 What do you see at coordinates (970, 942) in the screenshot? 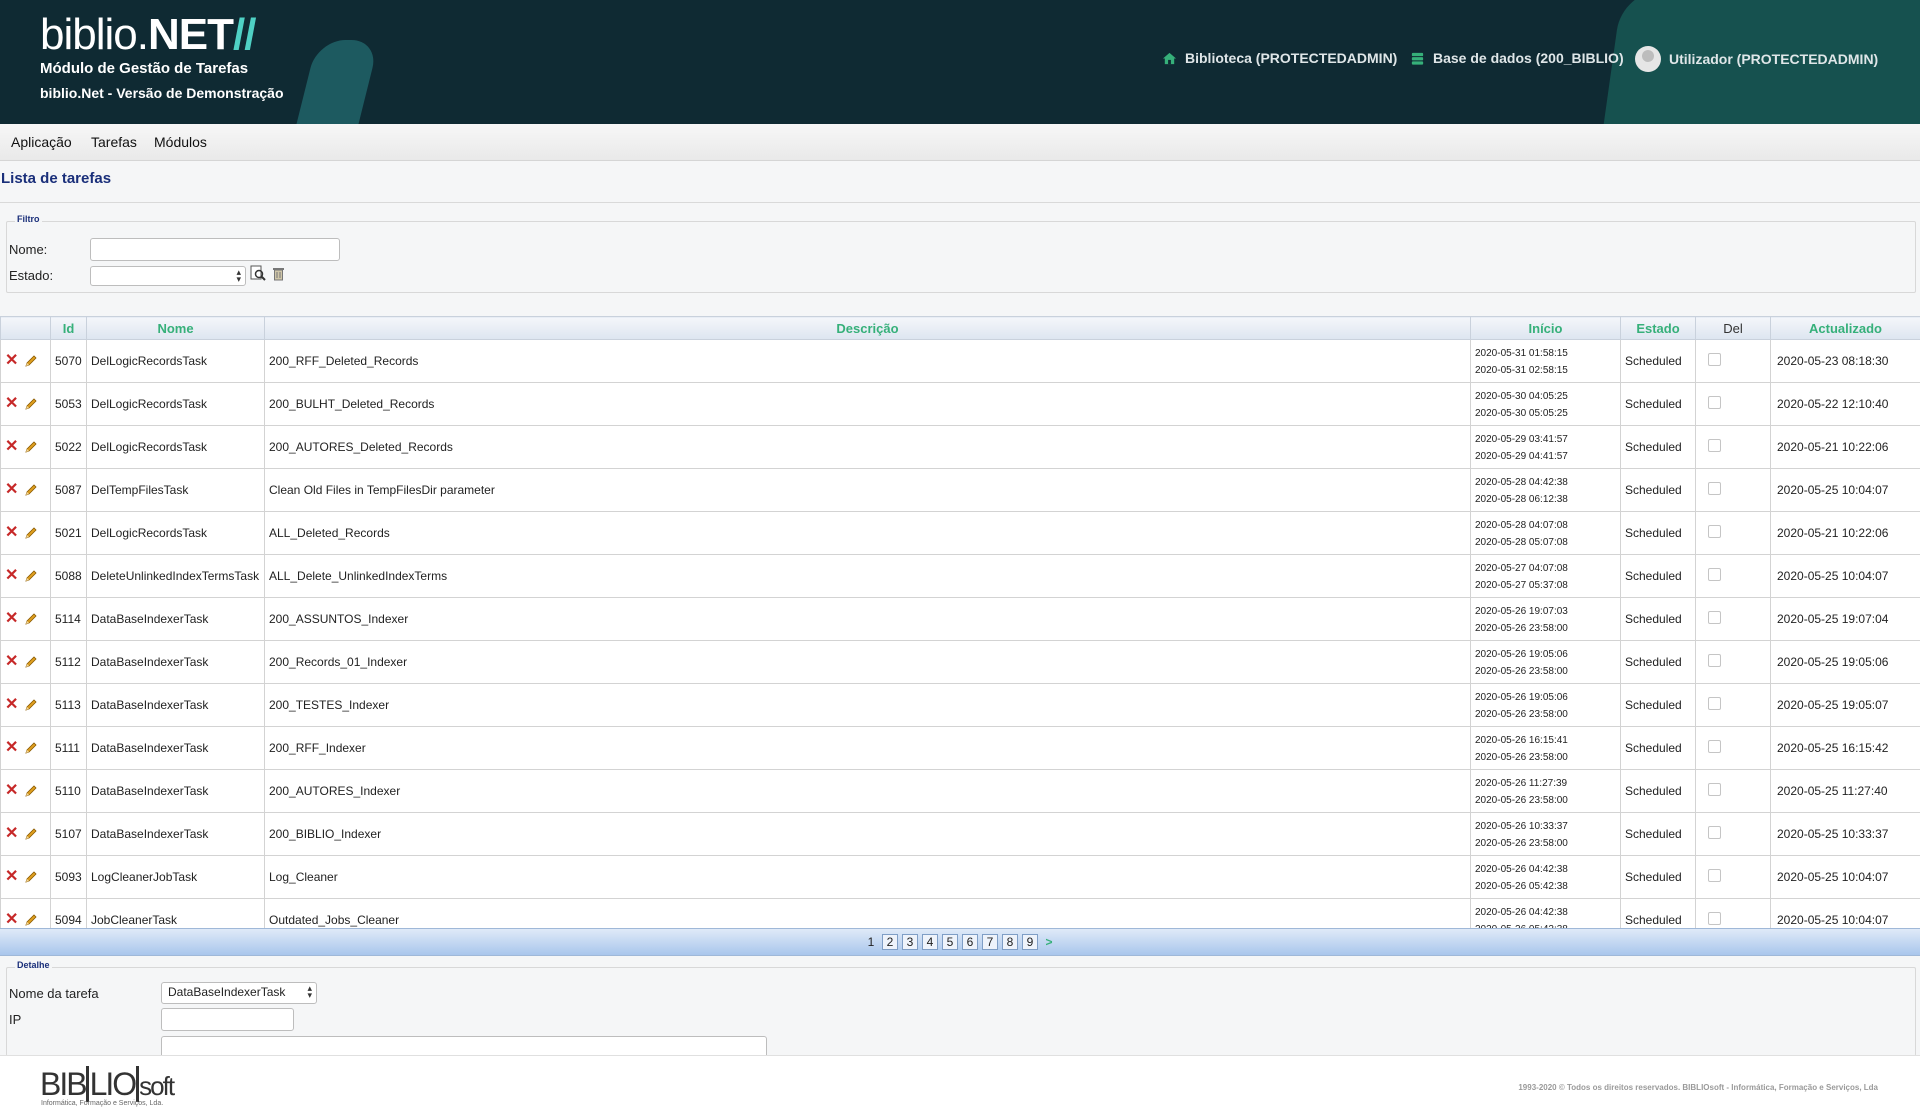
I see `page-link-6: 6` at bounding box center [970, 942].